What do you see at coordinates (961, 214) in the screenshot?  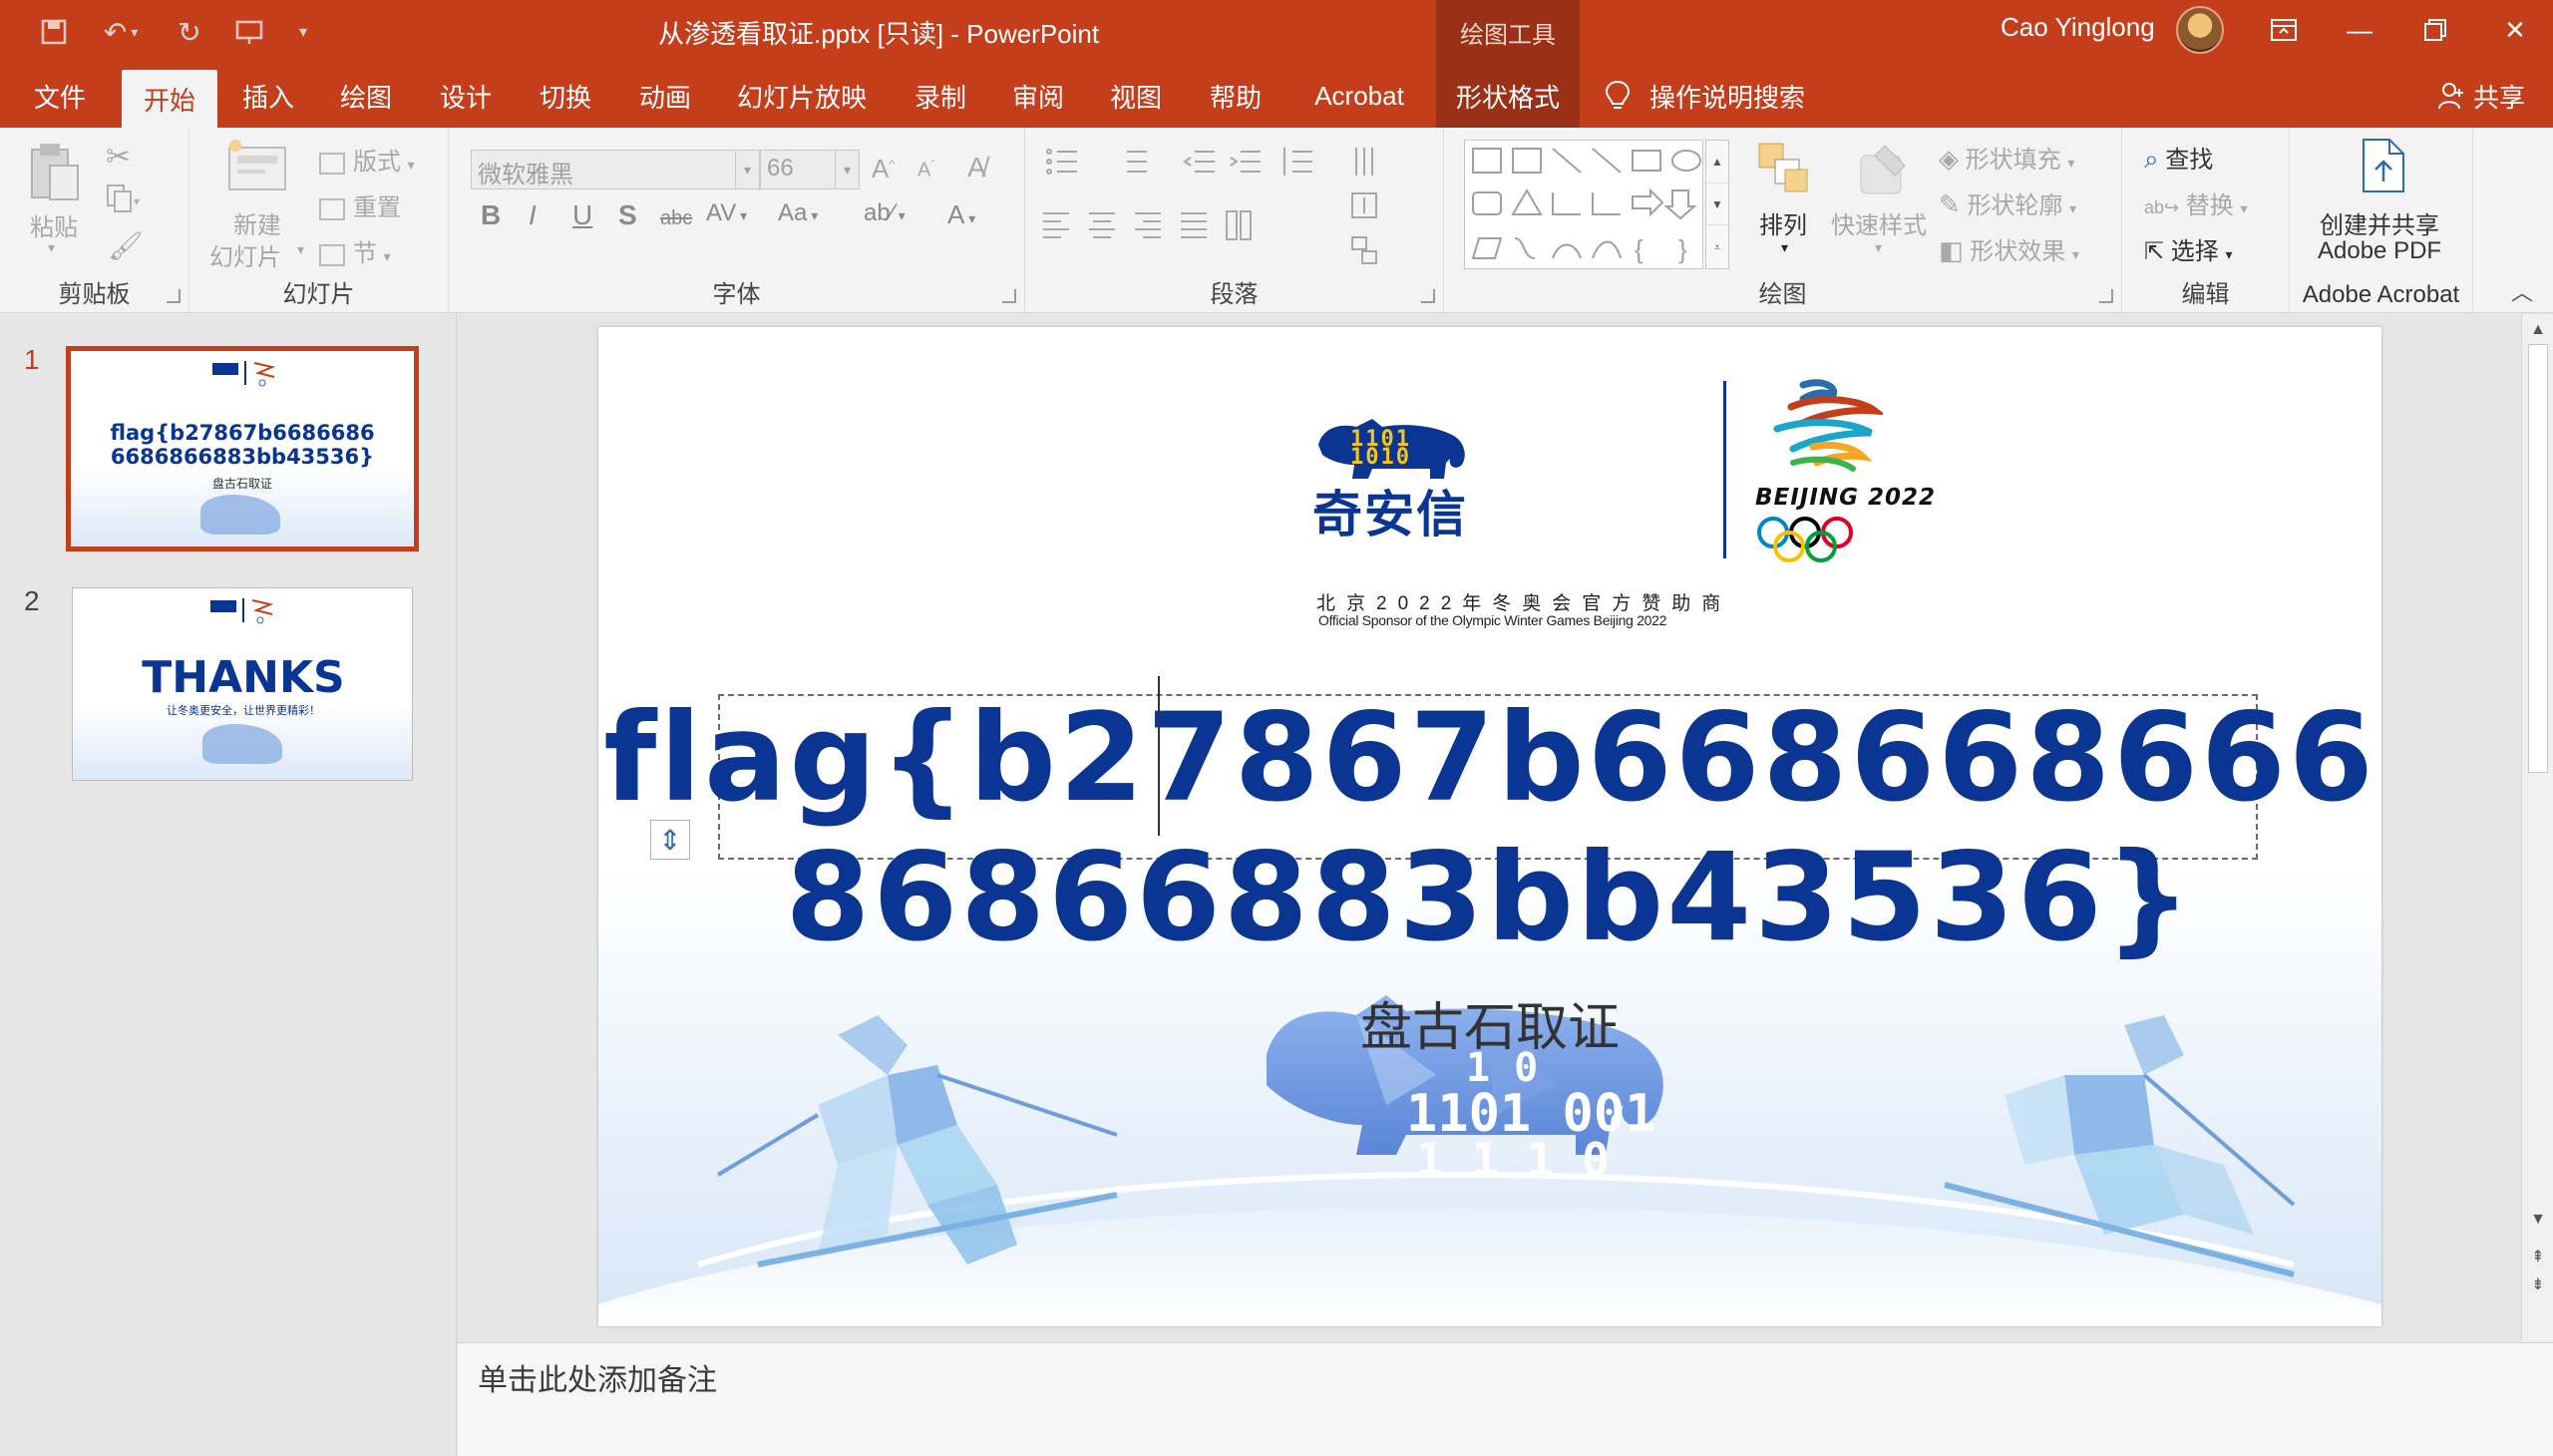 I see `font-color-icon: A ▾` at bounding box center [961, 214].